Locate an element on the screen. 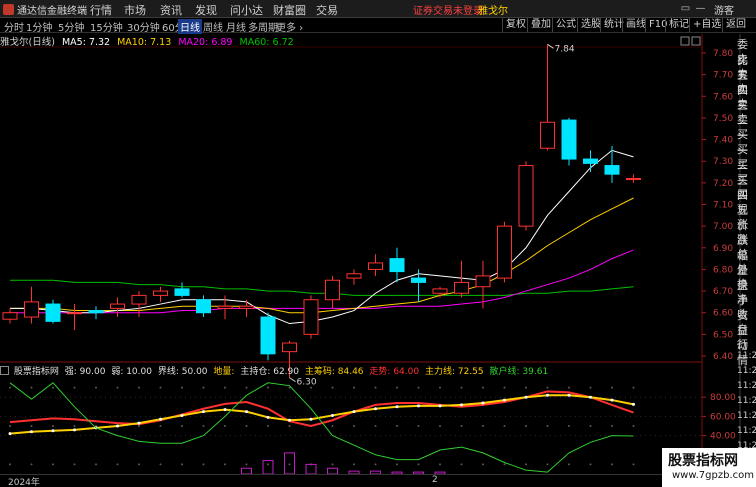 Image resolution: width=756 pixels, height=487 pixels. price-tick-label: 6.50 is located at coordinates (723, 335).